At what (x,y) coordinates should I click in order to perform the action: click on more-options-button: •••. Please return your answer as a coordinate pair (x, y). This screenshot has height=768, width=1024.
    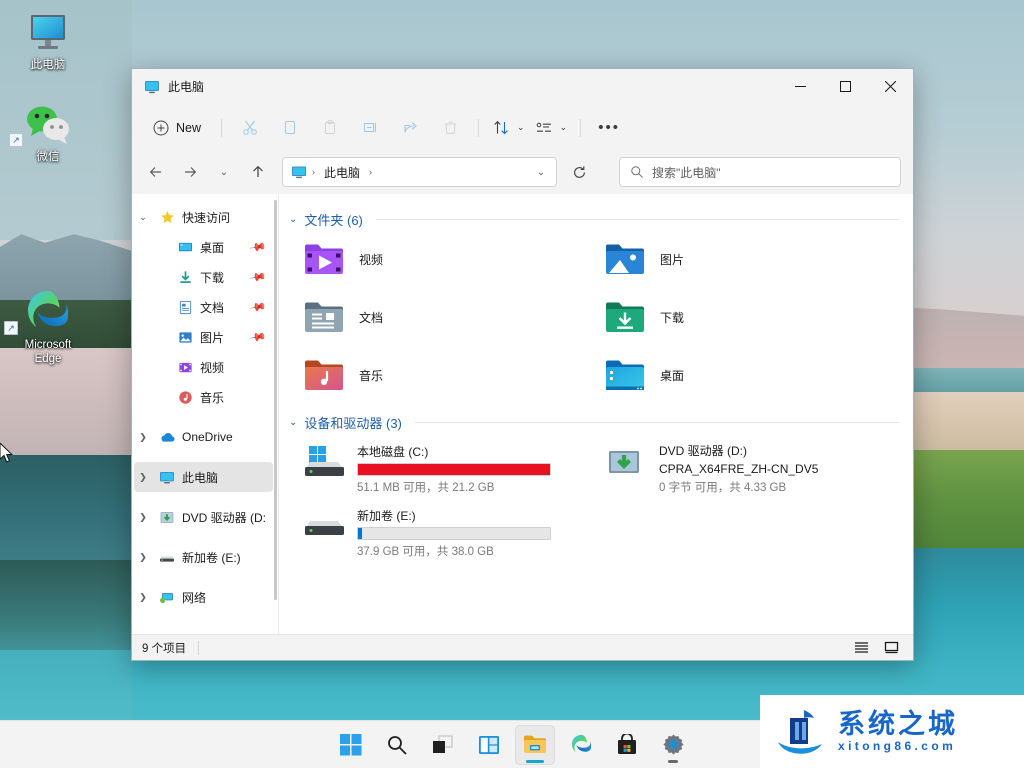
    Looking at the image, I should click on (609, 128).